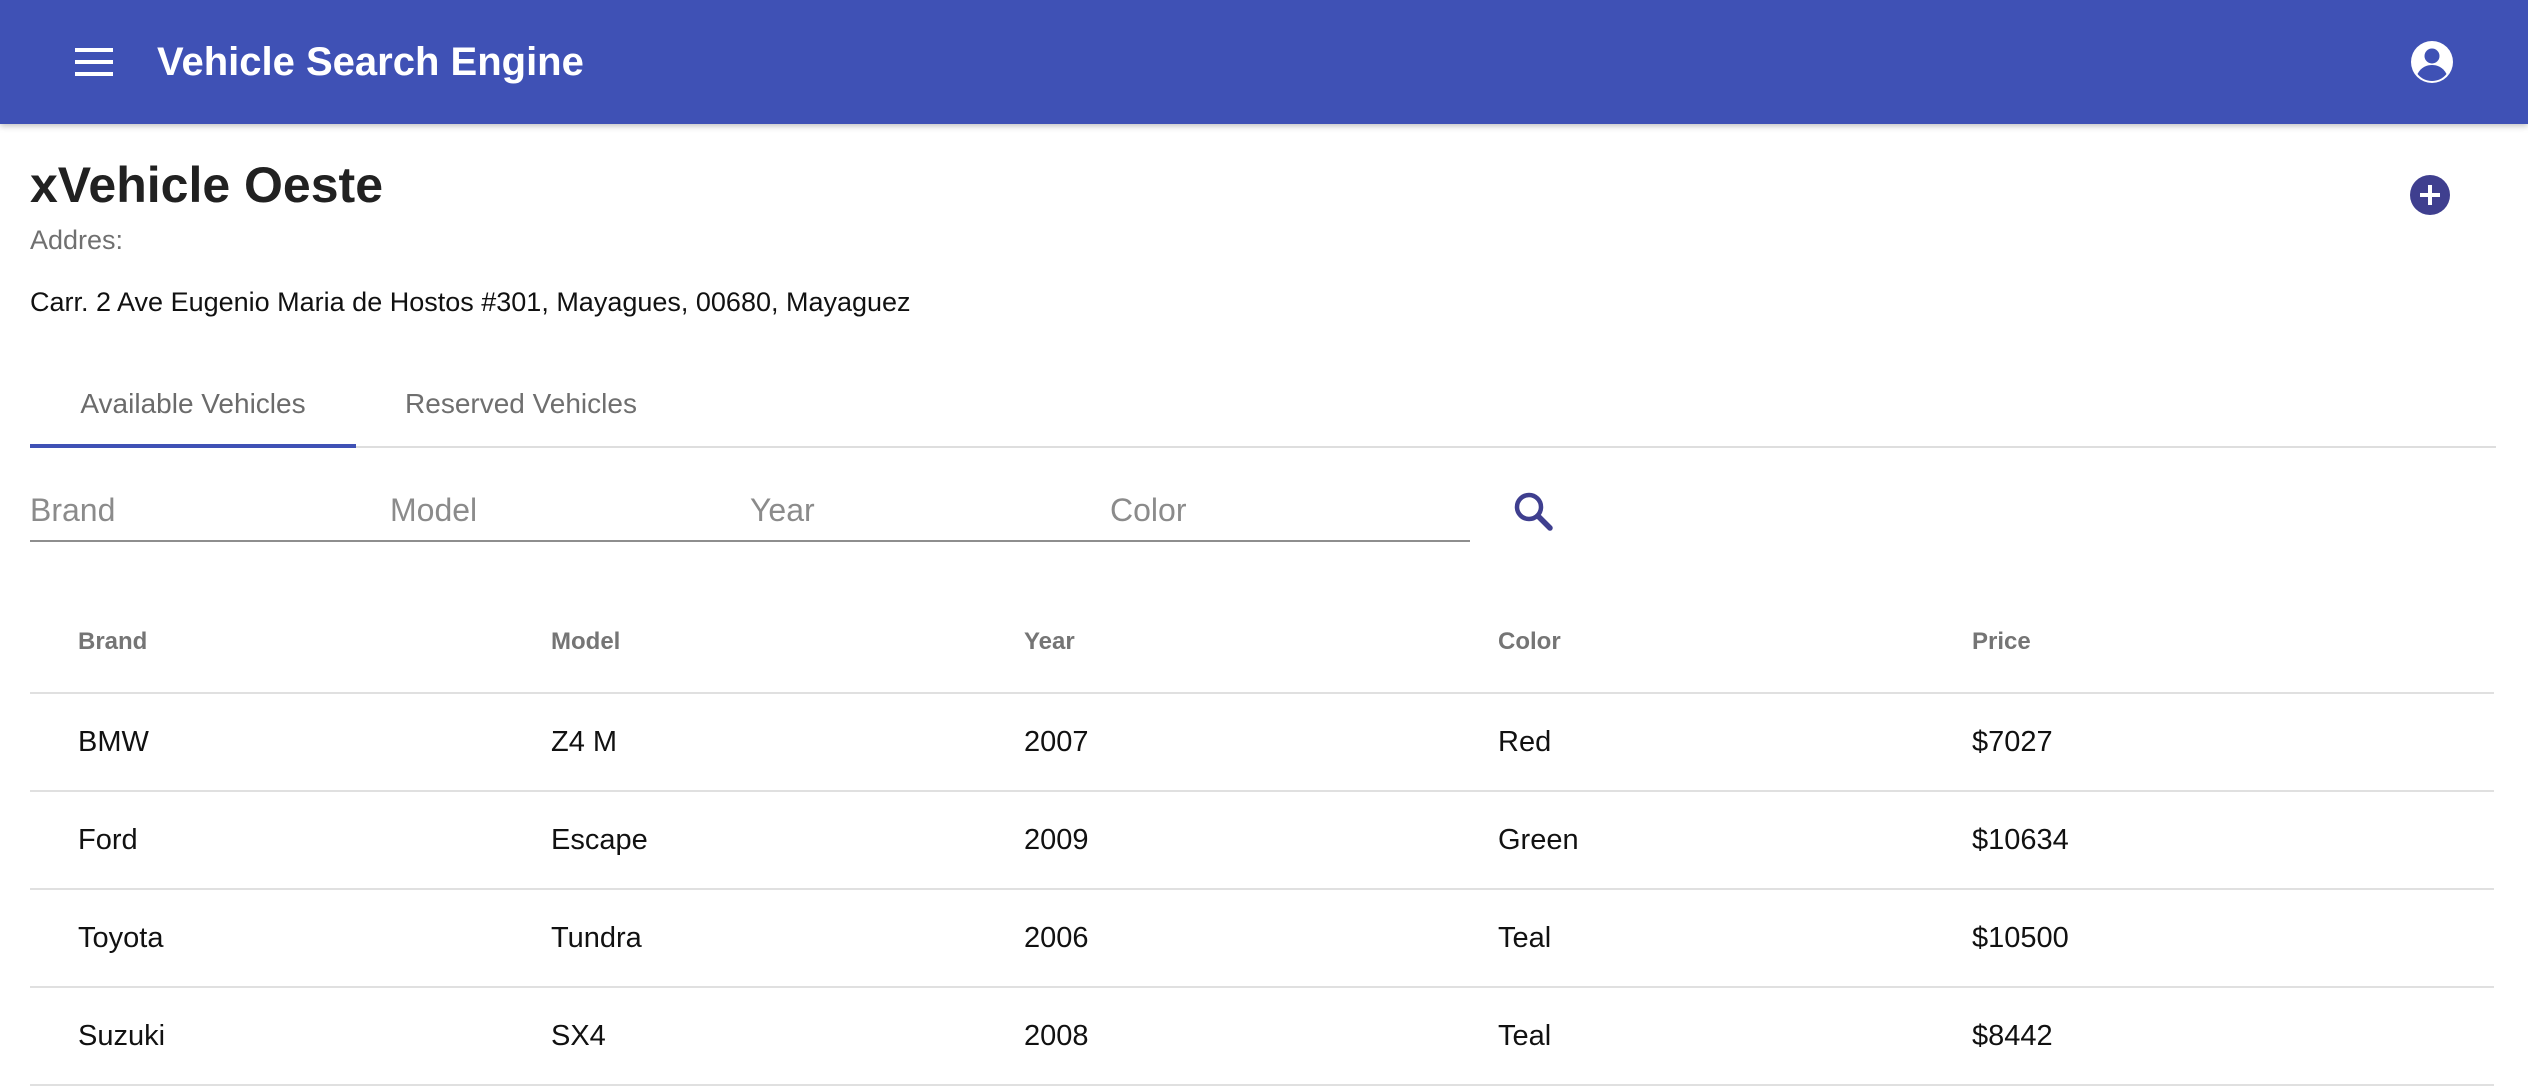  I want to click on active-tab-indicator, so click(193, 446).